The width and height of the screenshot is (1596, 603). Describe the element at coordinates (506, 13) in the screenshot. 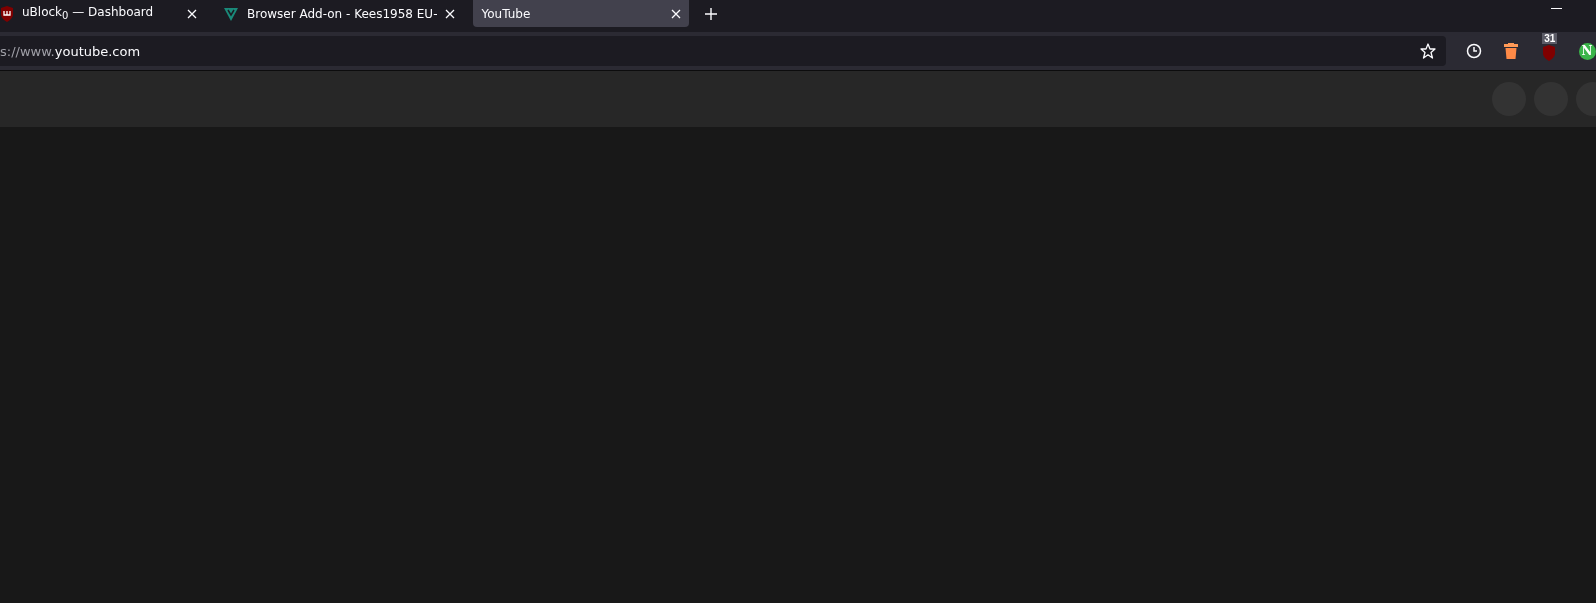

I see `tab-title: YouTube` at that location.